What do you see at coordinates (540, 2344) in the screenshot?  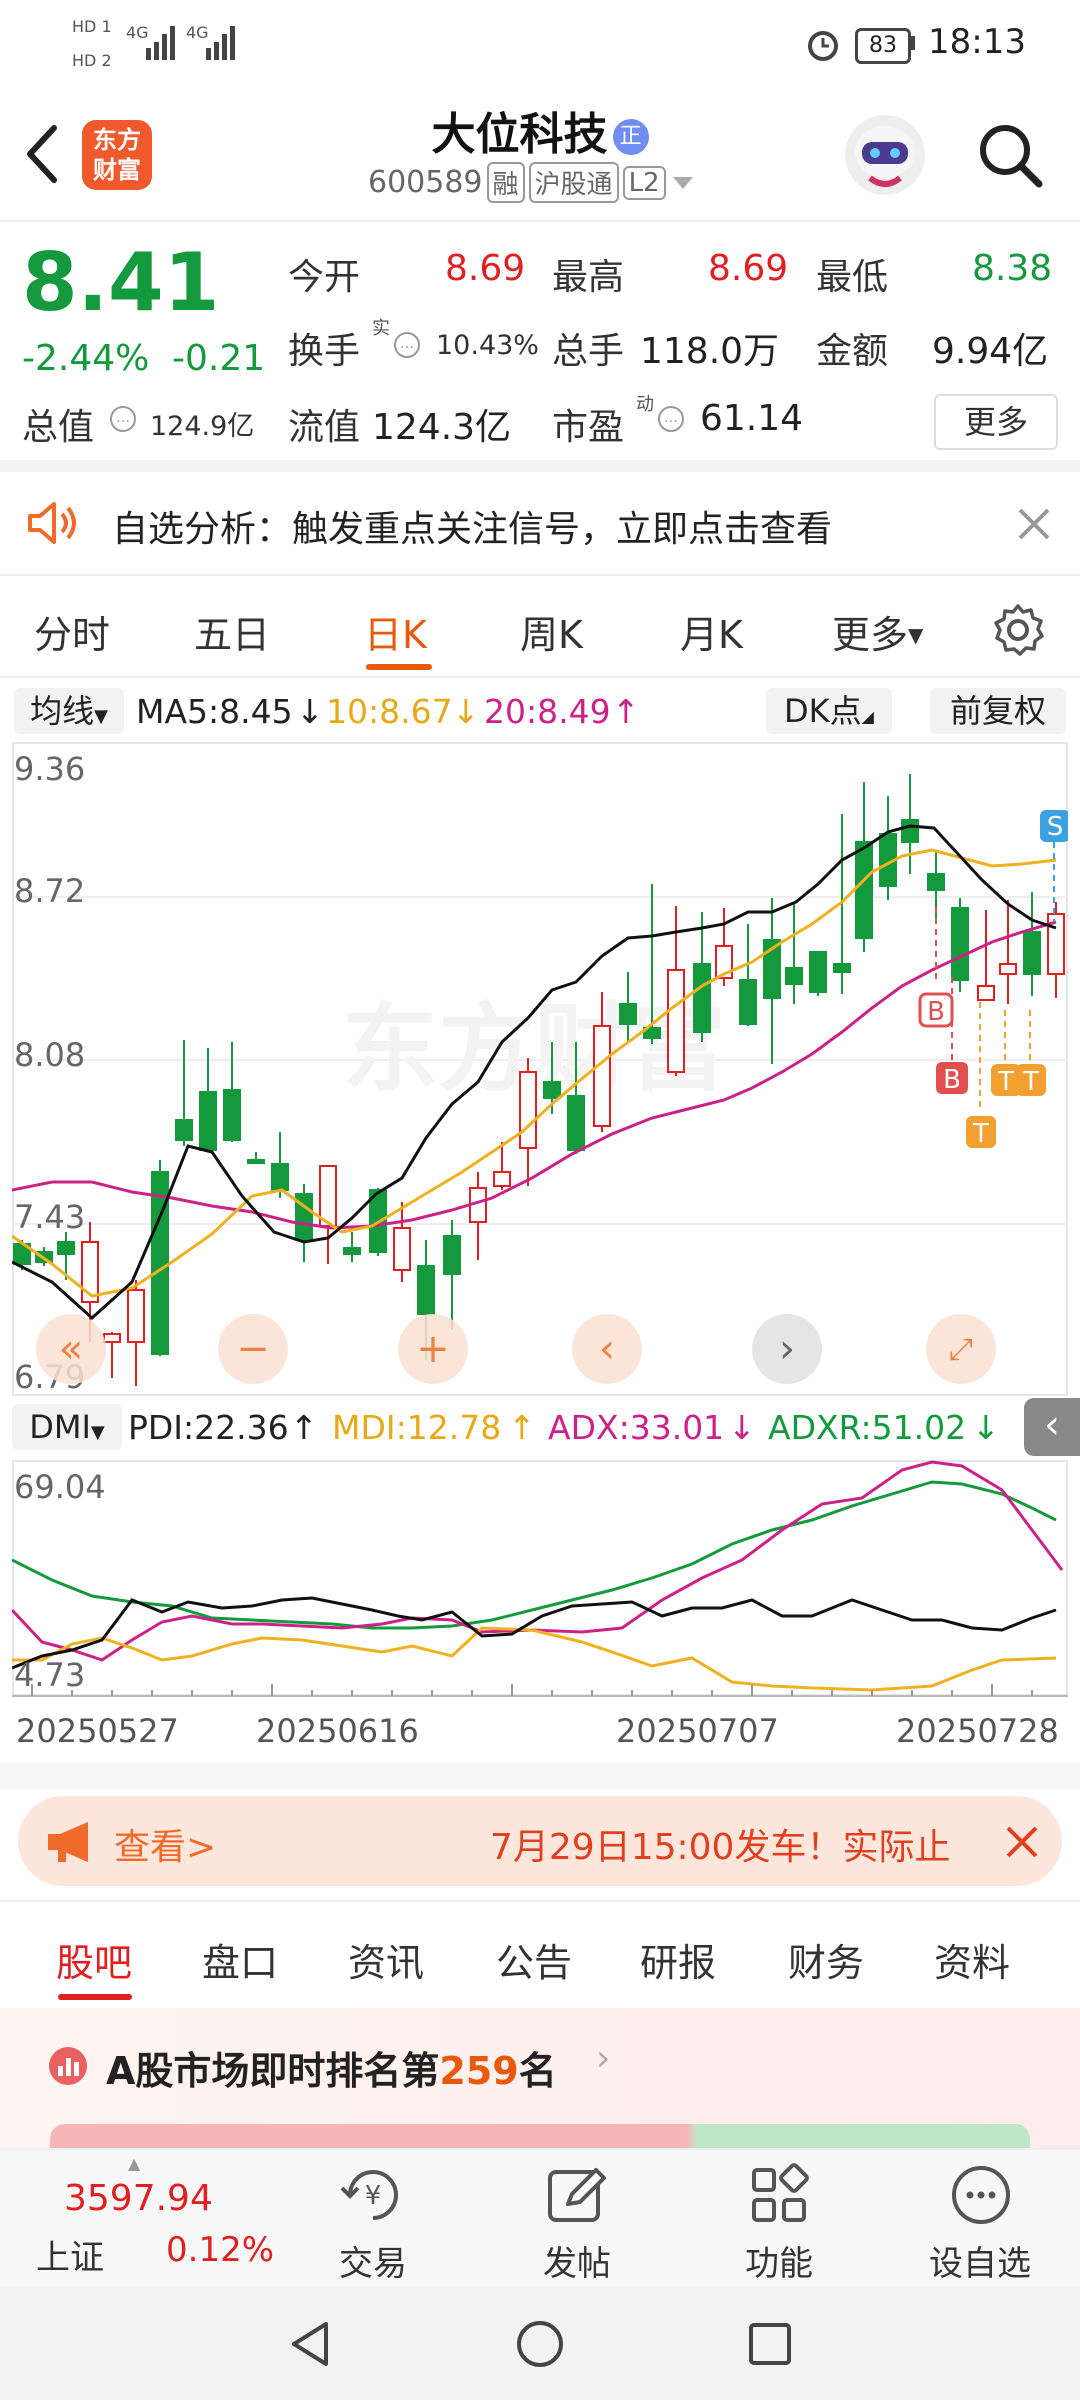 I see `home-circle-icon` at bounding box center [540, 2344].